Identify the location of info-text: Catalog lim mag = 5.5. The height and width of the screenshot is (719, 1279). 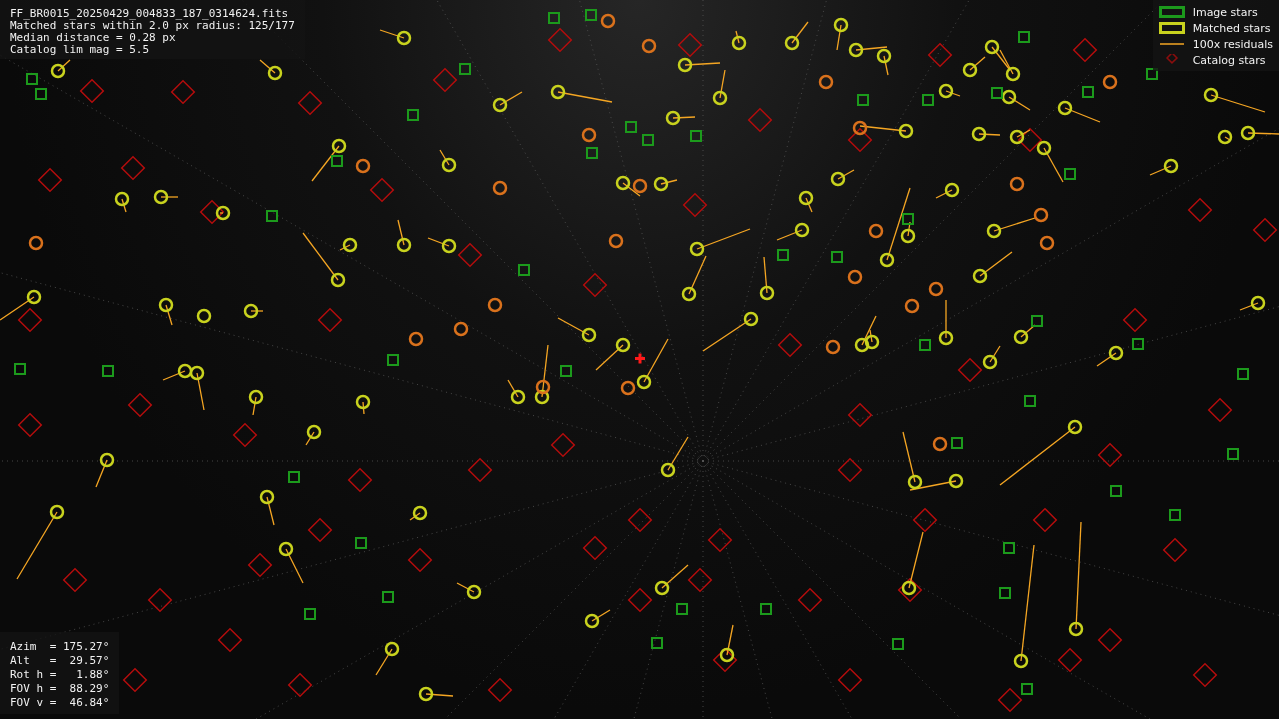
(80, 50).